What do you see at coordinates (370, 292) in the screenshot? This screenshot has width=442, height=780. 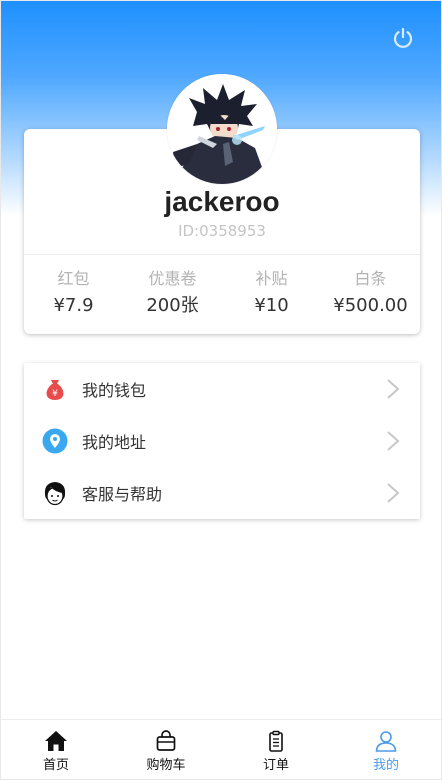 I see `stat-credit: 白条 ¥500.00` at bounding box center [370, 292].